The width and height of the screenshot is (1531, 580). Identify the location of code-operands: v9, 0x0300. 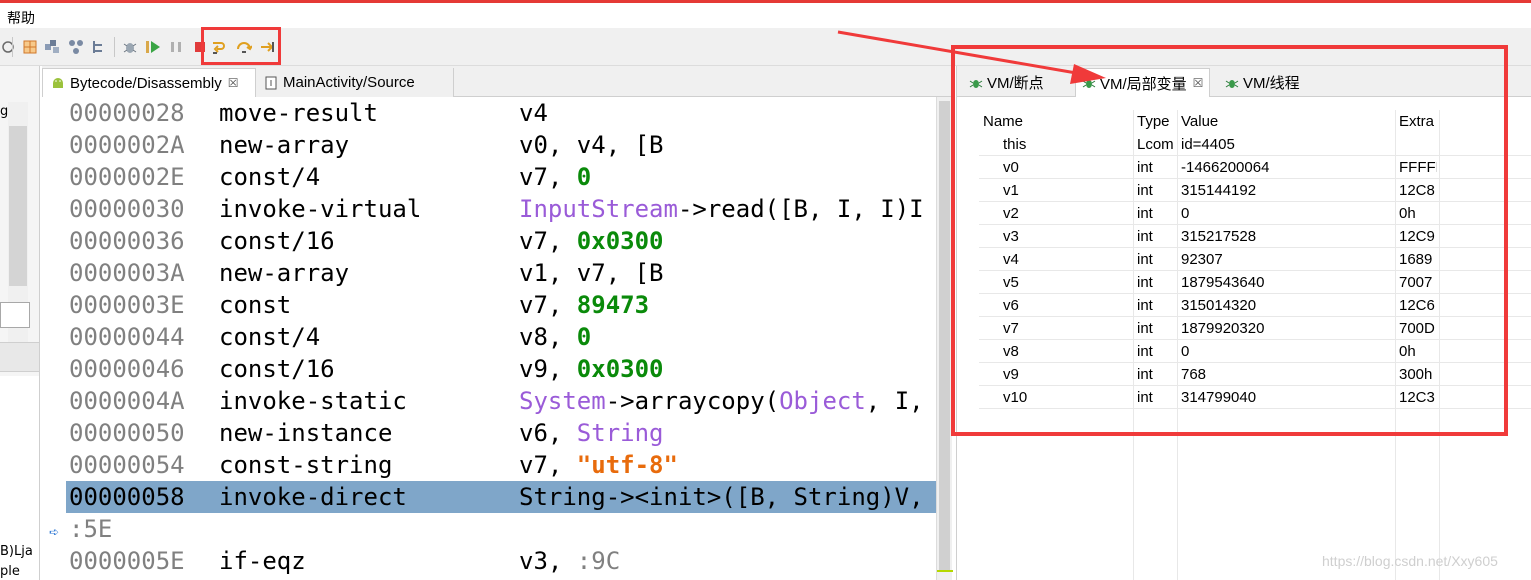
(591, 369).